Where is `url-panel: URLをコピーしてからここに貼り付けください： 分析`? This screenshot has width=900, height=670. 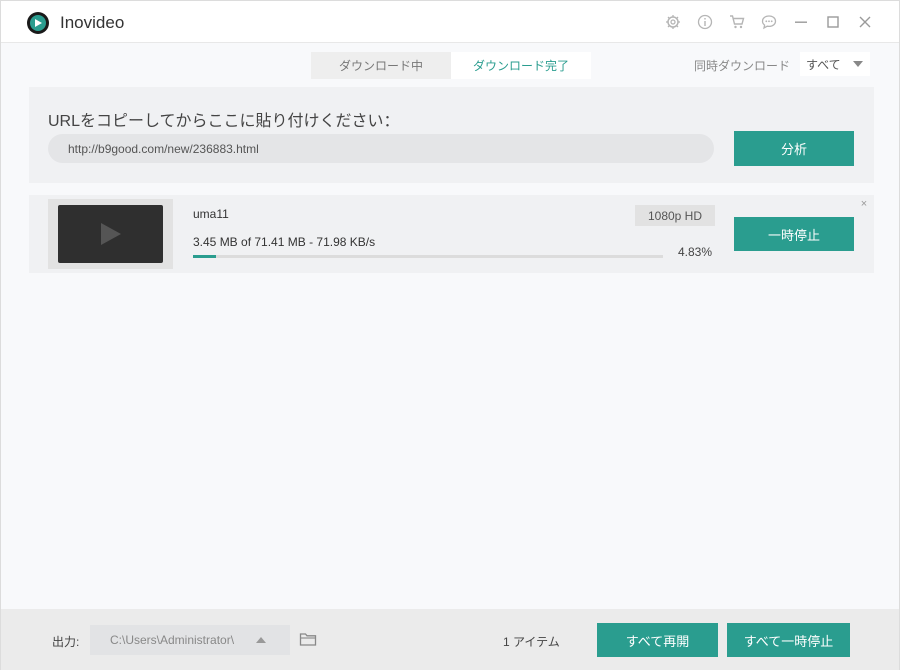
url-panel: URLをコピーしてからここに貼り付けください： 分析 is located at coordinates (451, 135).